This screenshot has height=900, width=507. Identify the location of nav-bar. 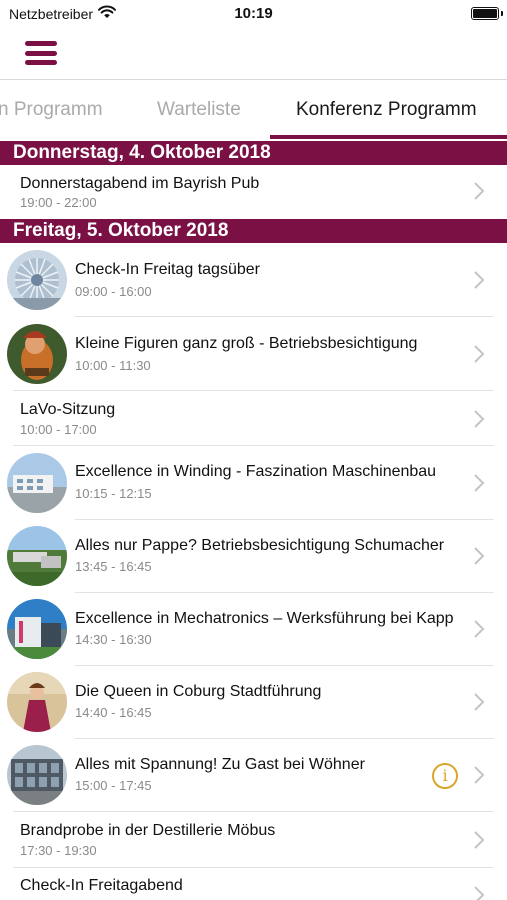
(253, 54).